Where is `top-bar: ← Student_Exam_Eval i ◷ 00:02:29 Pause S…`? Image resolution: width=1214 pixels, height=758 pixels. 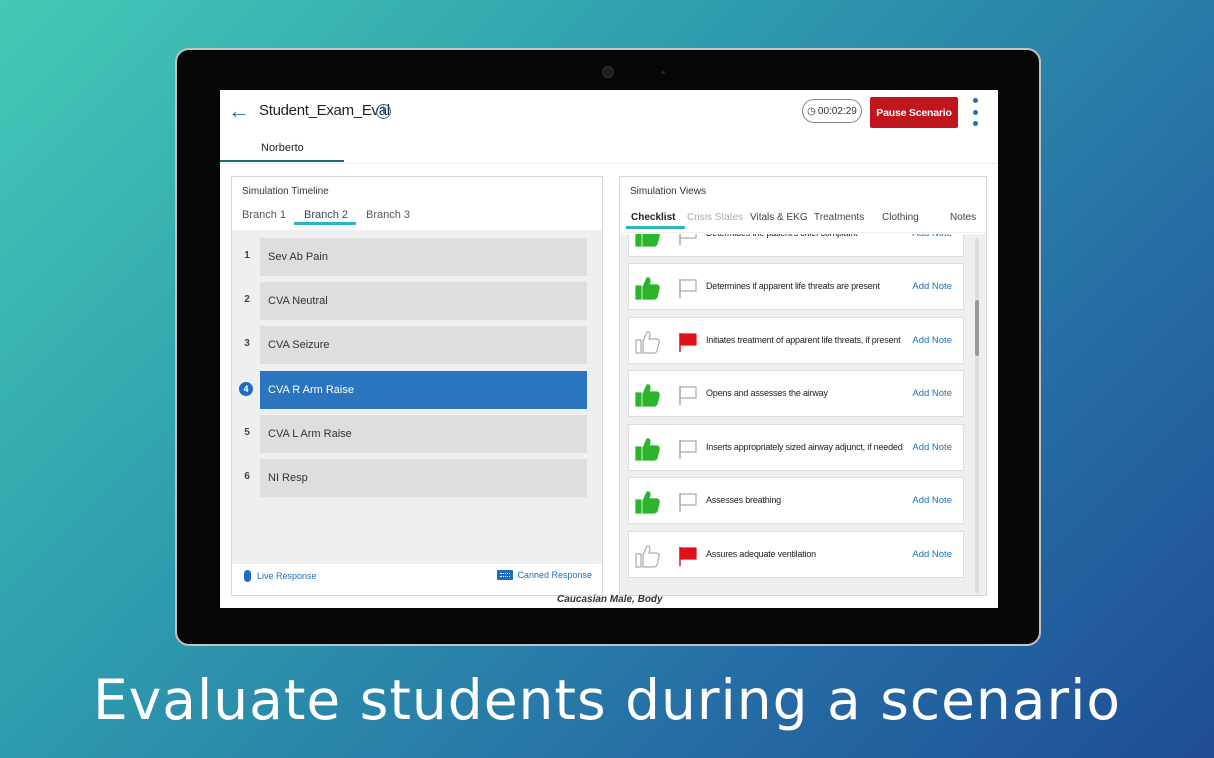
top-bar: ← Student_Exam_Eval i ◷ 00:02:29 Pause S… is located at coordinates (609, 112).